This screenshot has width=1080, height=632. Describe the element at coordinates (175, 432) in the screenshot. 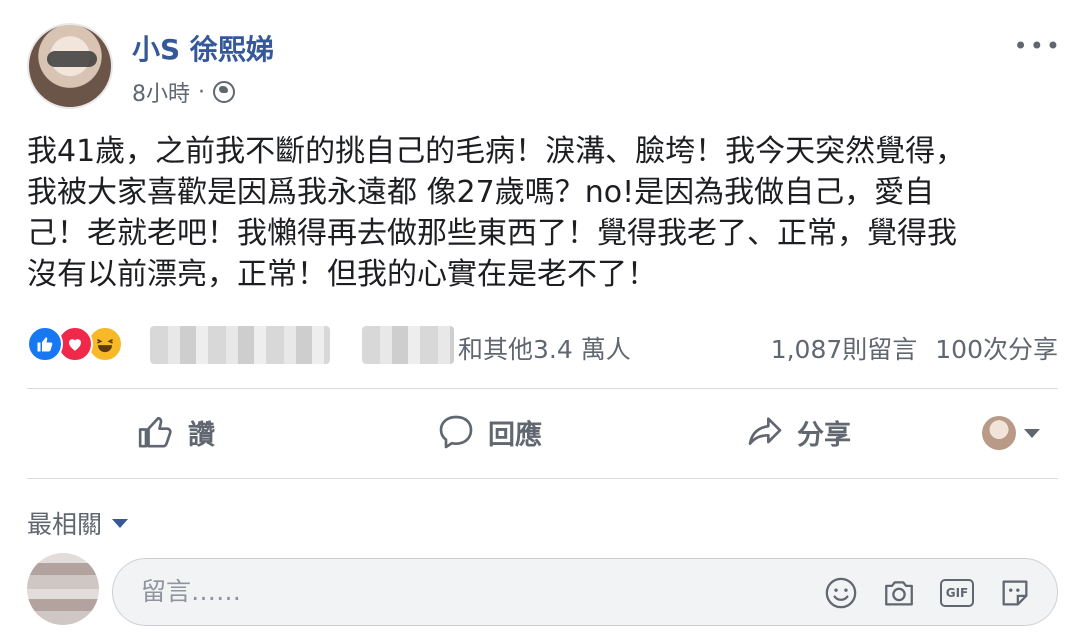

I see `like-button: 讚` at that location.